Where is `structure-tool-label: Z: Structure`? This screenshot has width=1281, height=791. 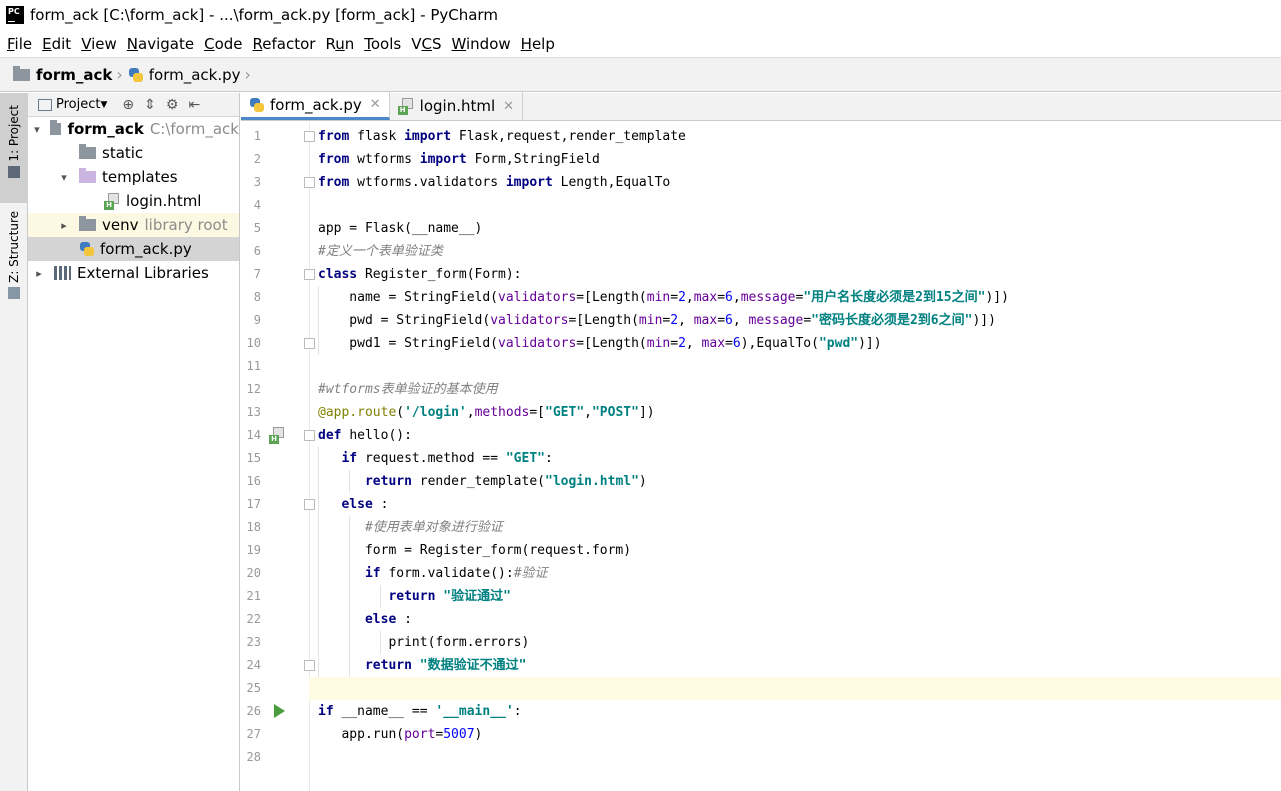
structure-tool-label: Z: Structure is located at coordinates (14, 247).